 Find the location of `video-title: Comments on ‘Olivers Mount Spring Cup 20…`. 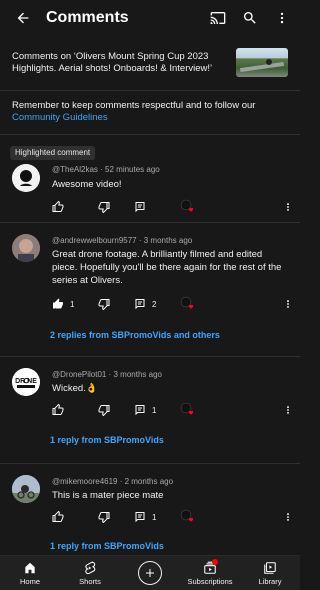

video-title: Comments on ‘Olivers Mount Spring Cup 20… is located at coordinates (112, 62).